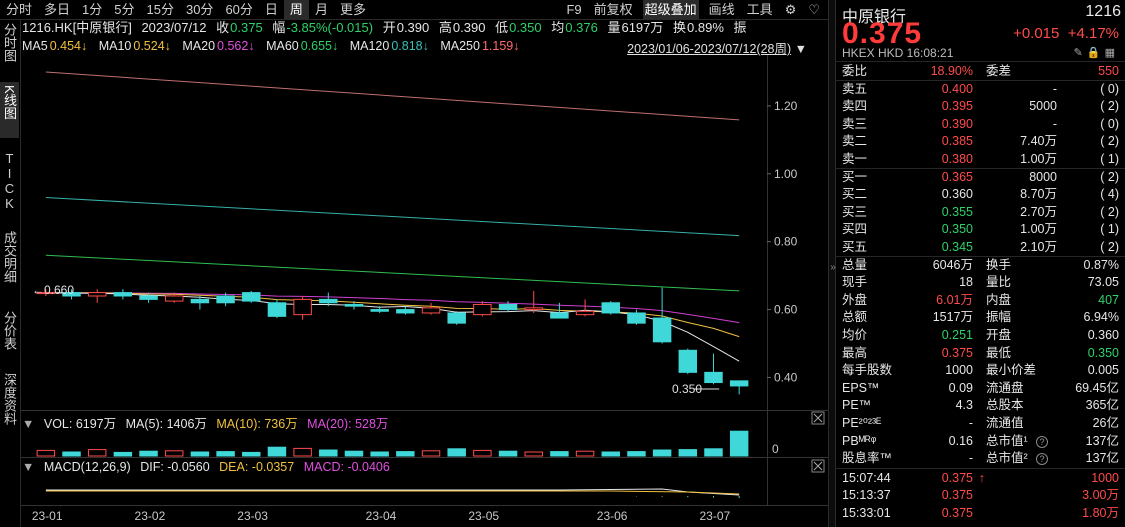 This screenshot has width=1125, height=527. I want to click on stat-row-4: 总额 1517万 振幅 6.94%, so click(980, 318).